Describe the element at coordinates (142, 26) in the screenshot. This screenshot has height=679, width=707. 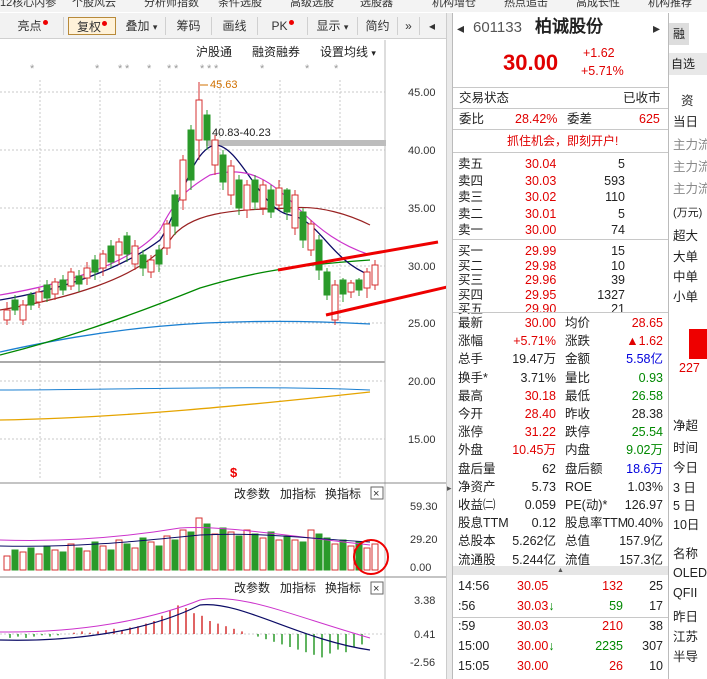
I see `overlay-button: 叠加 ▾` at that location.